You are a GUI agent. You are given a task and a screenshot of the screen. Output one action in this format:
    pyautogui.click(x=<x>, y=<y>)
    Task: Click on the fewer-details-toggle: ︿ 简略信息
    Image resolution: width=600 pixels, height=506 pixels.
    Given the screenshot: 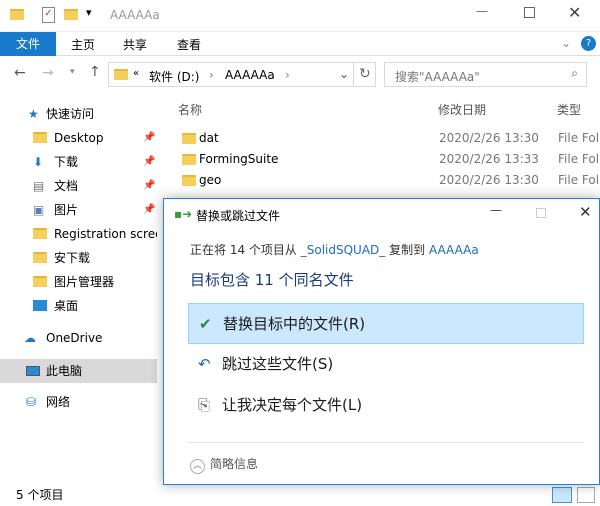 What is the action you would take?
    pyautogui.click(x=224, y=464)
    